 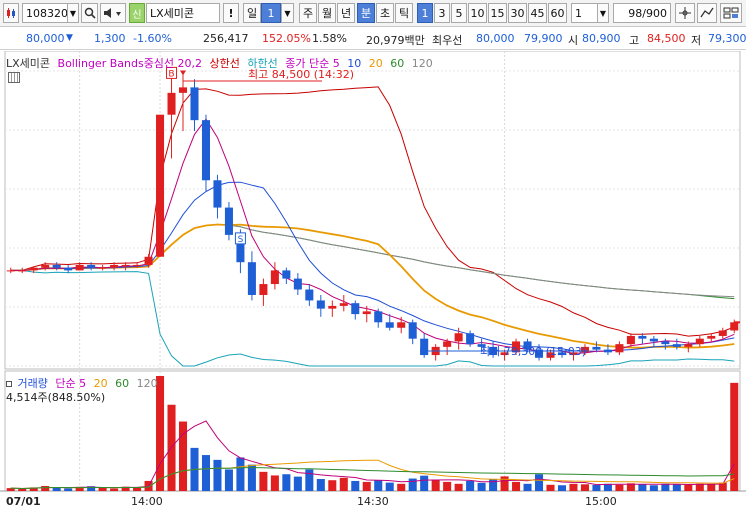 What do you see at coordinates (308, 13) in the screenshot?
I see `period-week-button: 주` at bounding box center [308, 13].